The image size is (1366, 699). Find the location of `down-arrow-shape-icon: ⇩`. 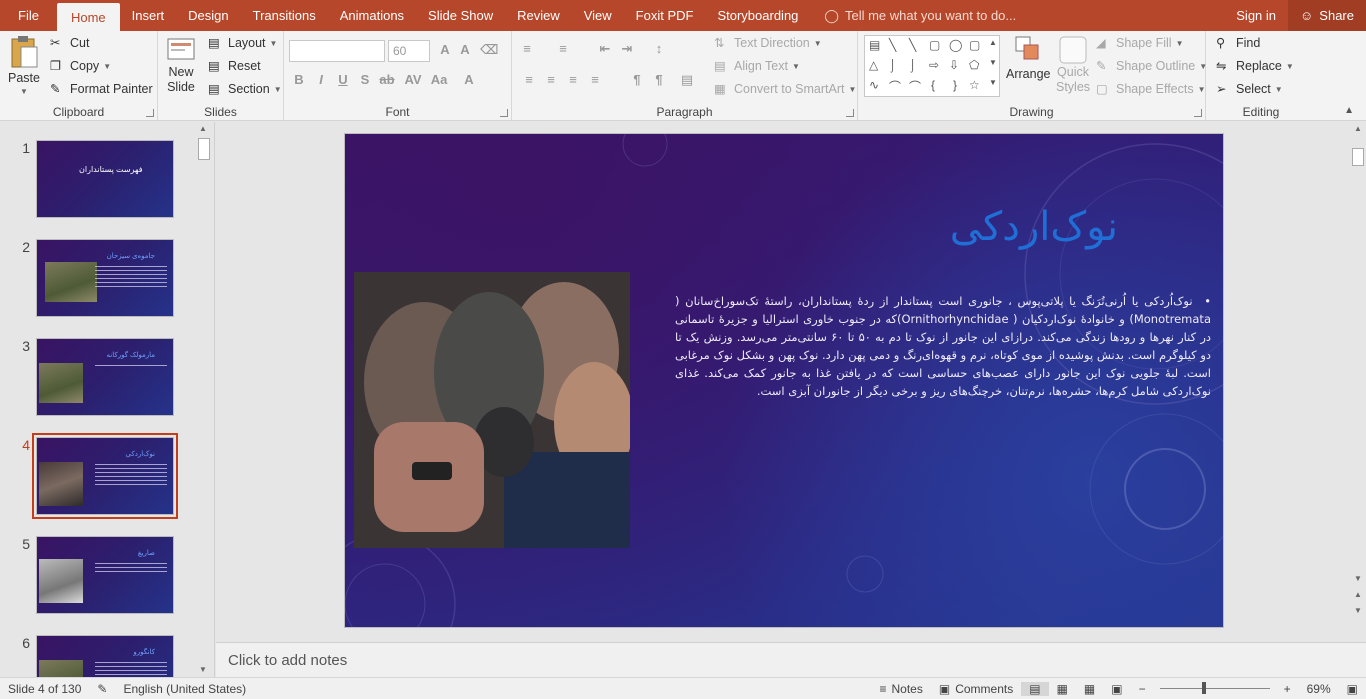

down-arrow-shape-icon: ⇩ is located at coordinates (954, 65).